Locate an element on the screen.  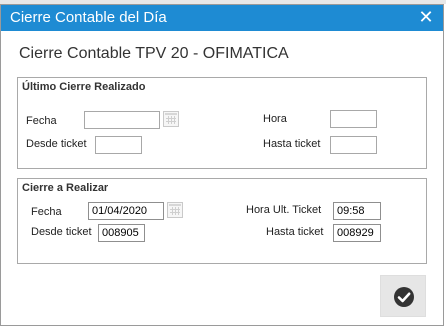
realizar-hasta-label: Hasta ticket is located at coordinates (295, 232).